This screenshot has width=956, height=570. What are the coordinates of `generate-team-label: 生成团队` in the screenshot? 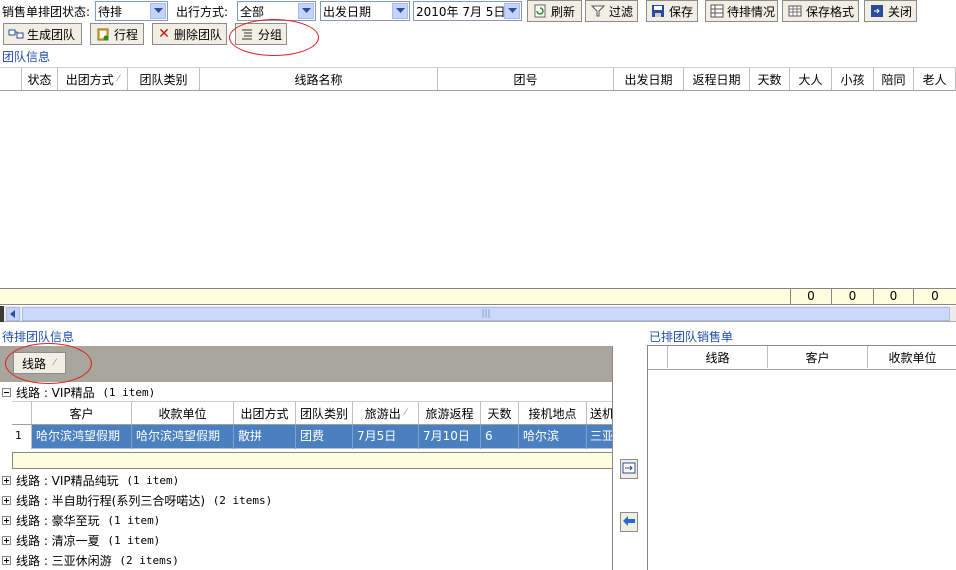 It's located at (51, 34).